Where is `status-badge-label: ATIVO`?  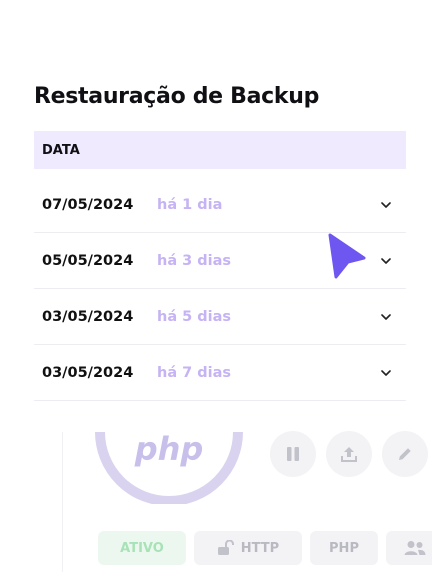 status-badge-label: ATIVO is located at coordinates (142, 548).